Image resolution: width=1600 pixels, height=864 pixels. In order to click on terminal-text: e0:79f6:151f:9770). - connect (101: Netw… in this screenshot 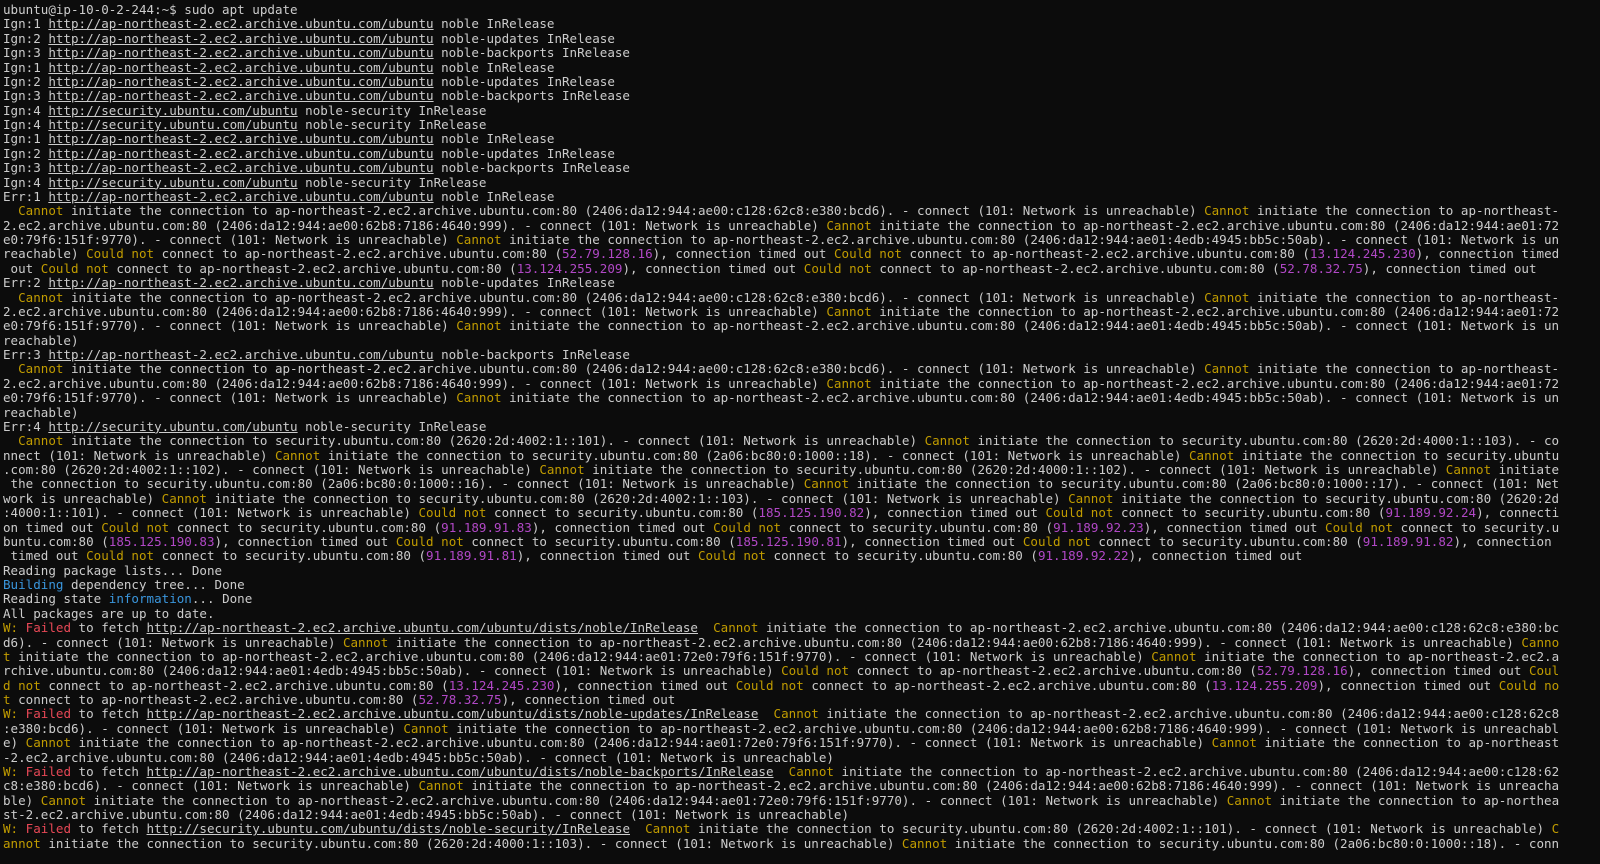, I will do `click(230, 240)`.